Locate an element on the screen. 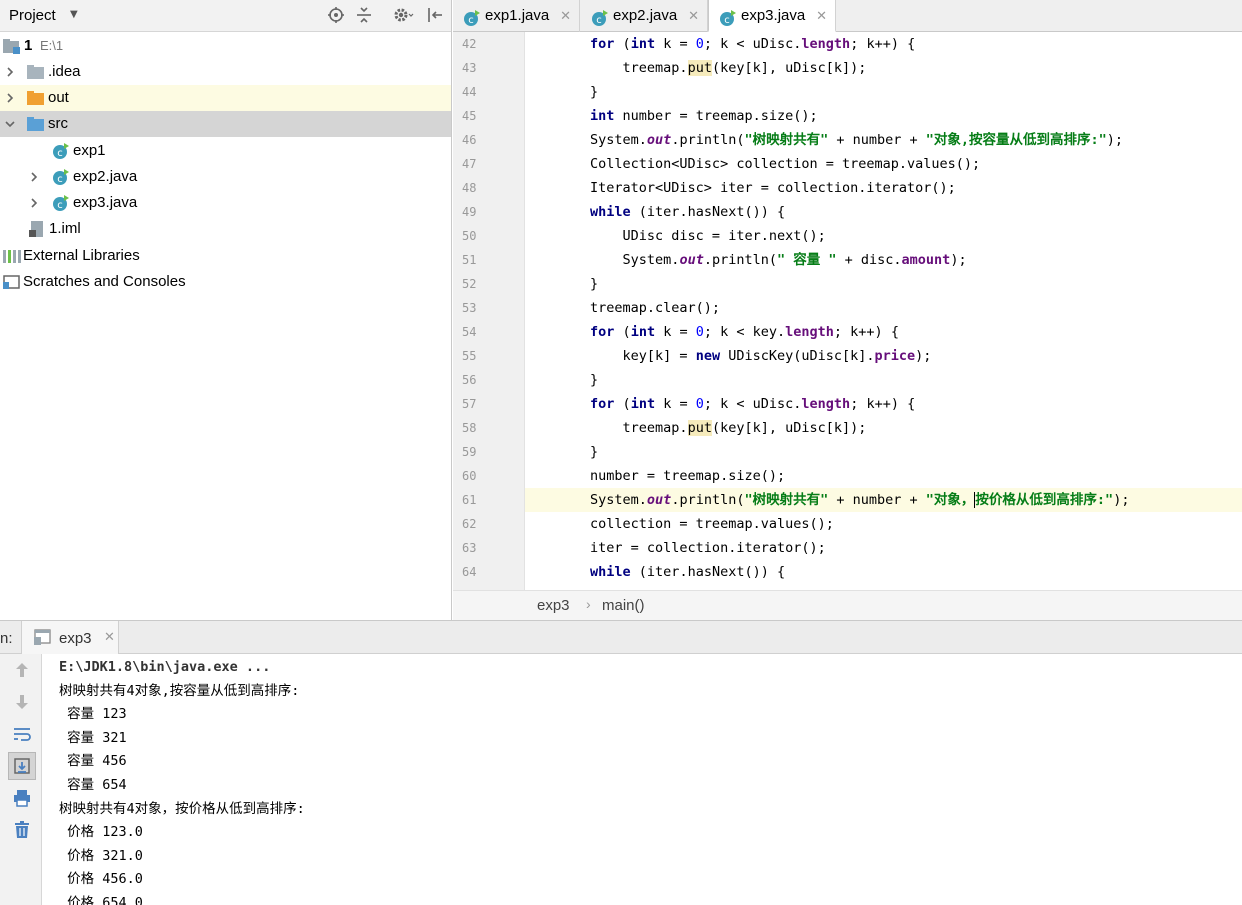  java-class-icon: c is located at coordinates (61, 203).